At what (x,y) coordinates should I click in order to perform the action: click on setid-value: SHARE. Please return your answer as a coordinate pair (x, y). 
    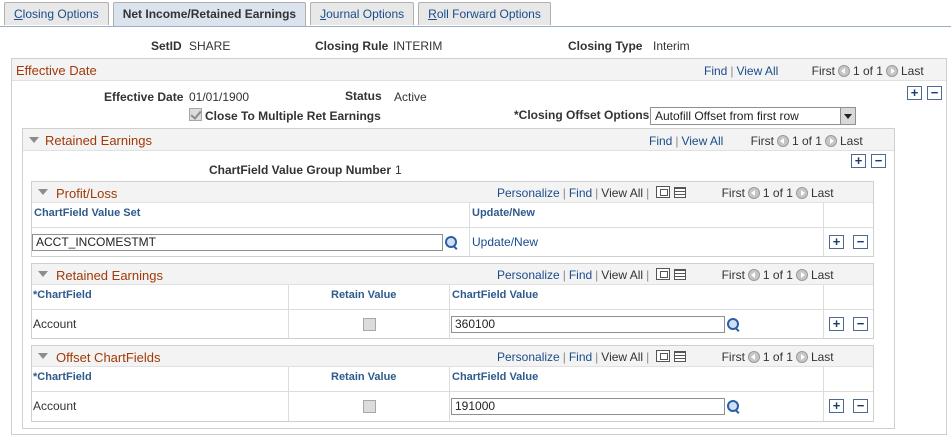
    Looking at the image, I should click on (210, 46).